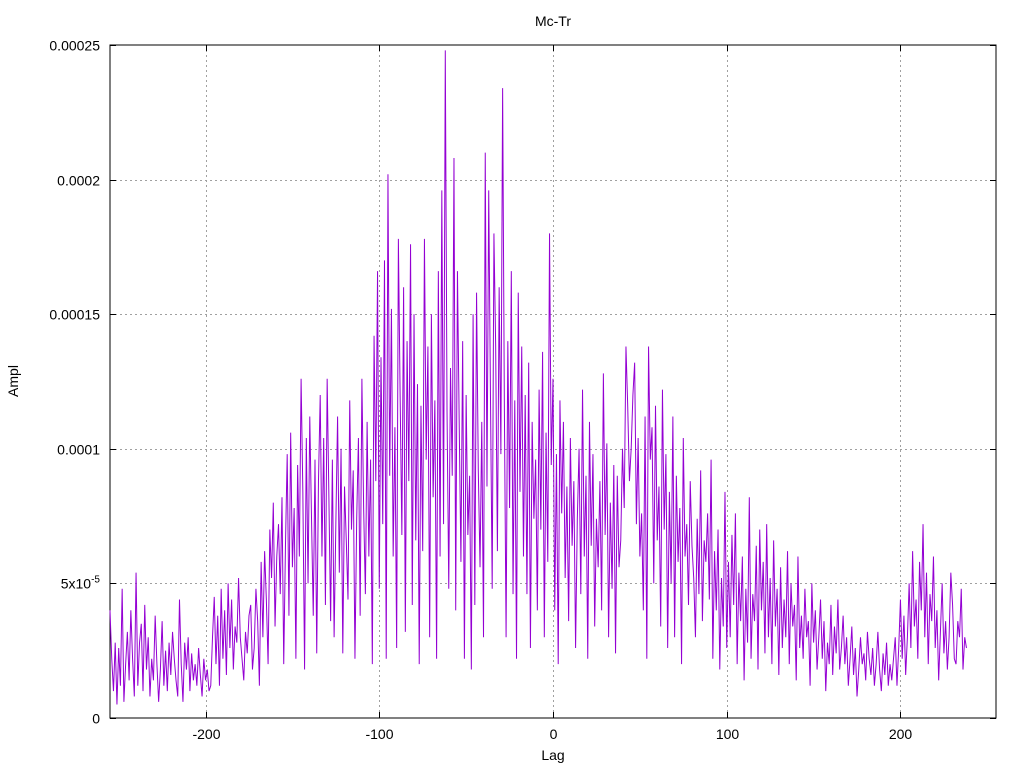  What do you see at coordinates (74, 46) in the screenshot?
I see `y-tick-label: 0.00025` at bounding box center [74, 46].